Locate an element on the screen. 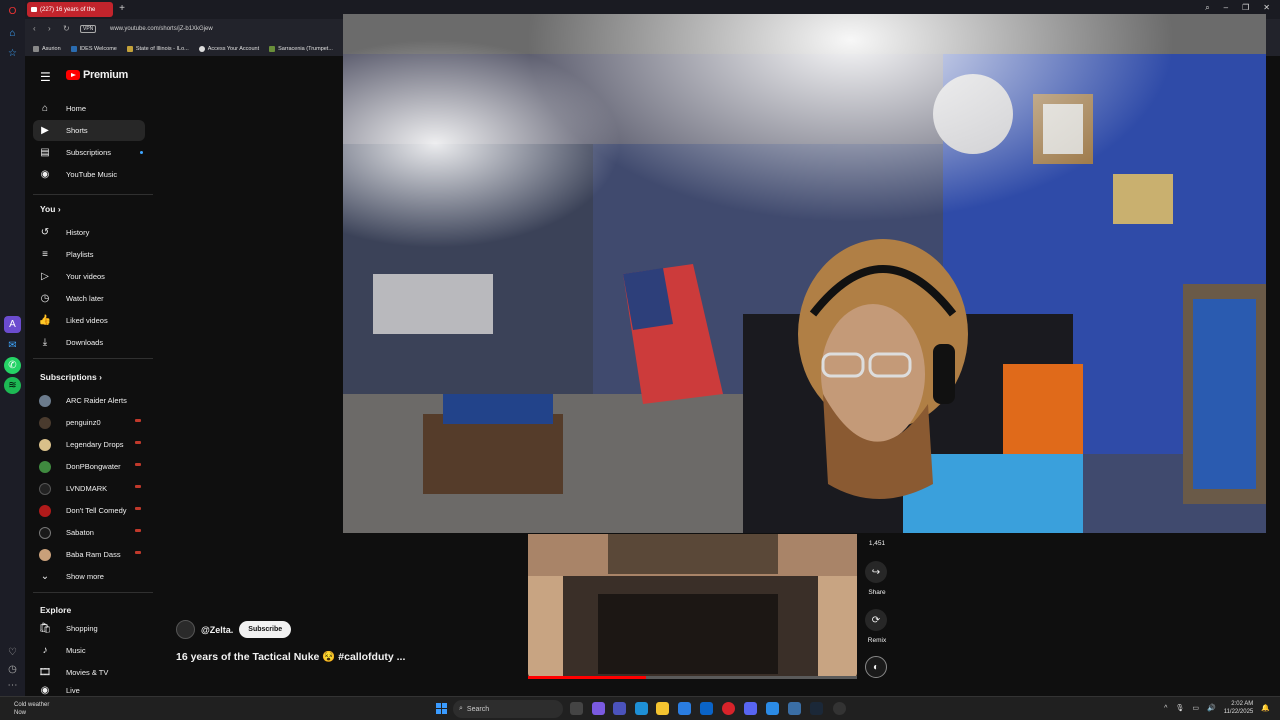 The height and width of the screenshot is (720, 1280). show-more-button: ⌄ Show more is located at coordinates (89, 576).